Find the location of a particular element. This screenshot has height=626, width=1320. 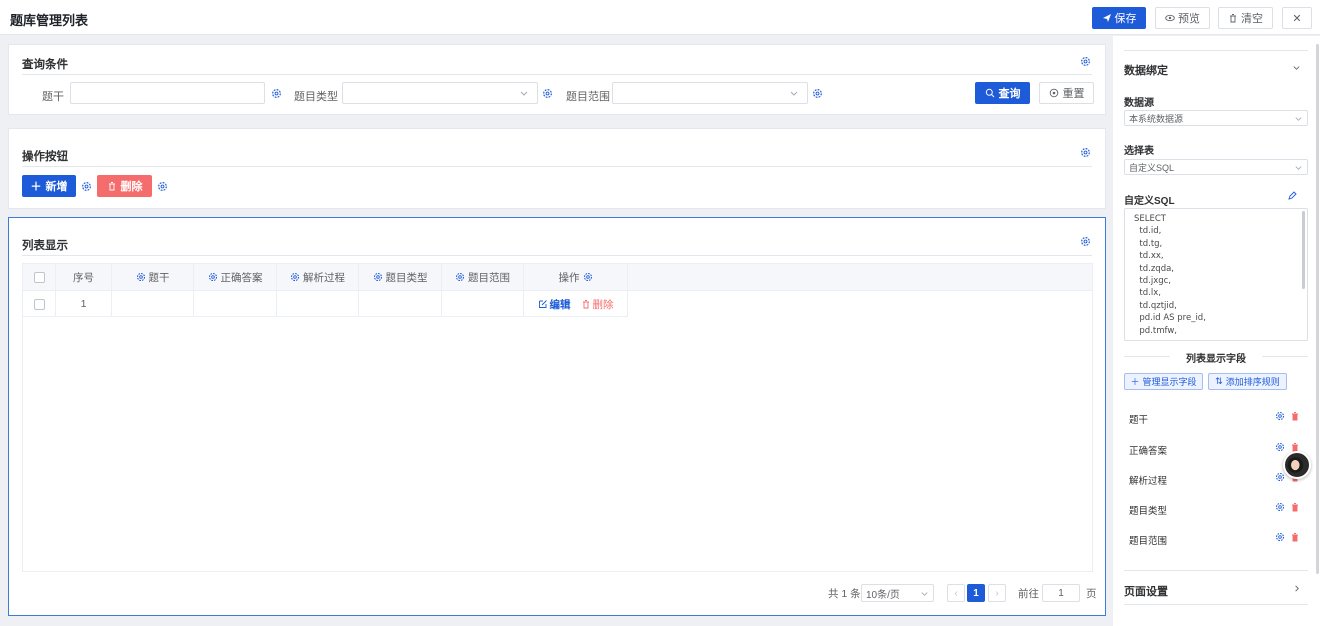

col-range: 题目范围 is located at coordinates (483, 277).